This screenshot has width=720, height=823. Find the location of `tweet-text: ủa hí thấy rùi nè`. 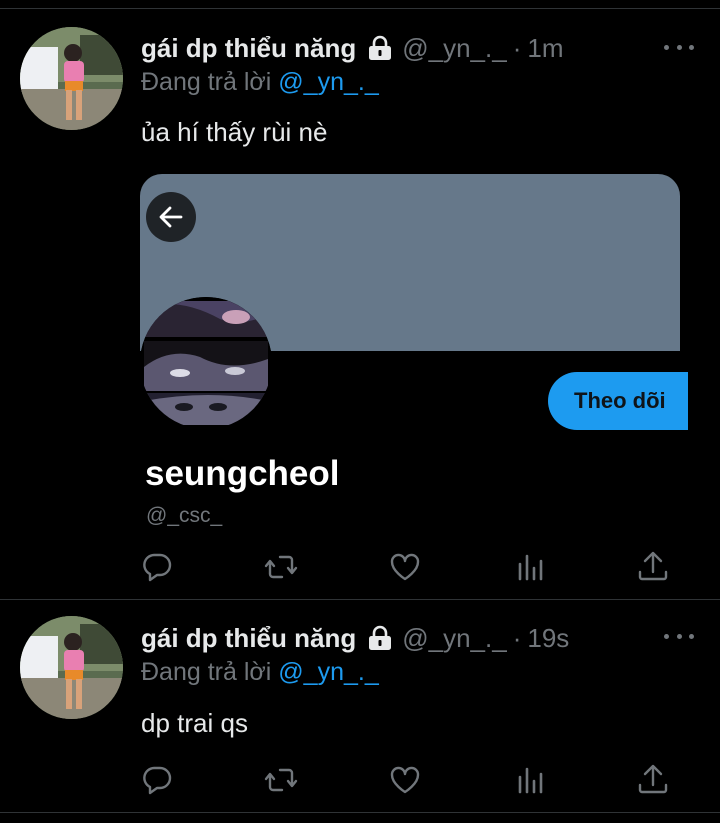

tweet-text: ủa hí thấy rùi nè is located at coordinates (234, 132).